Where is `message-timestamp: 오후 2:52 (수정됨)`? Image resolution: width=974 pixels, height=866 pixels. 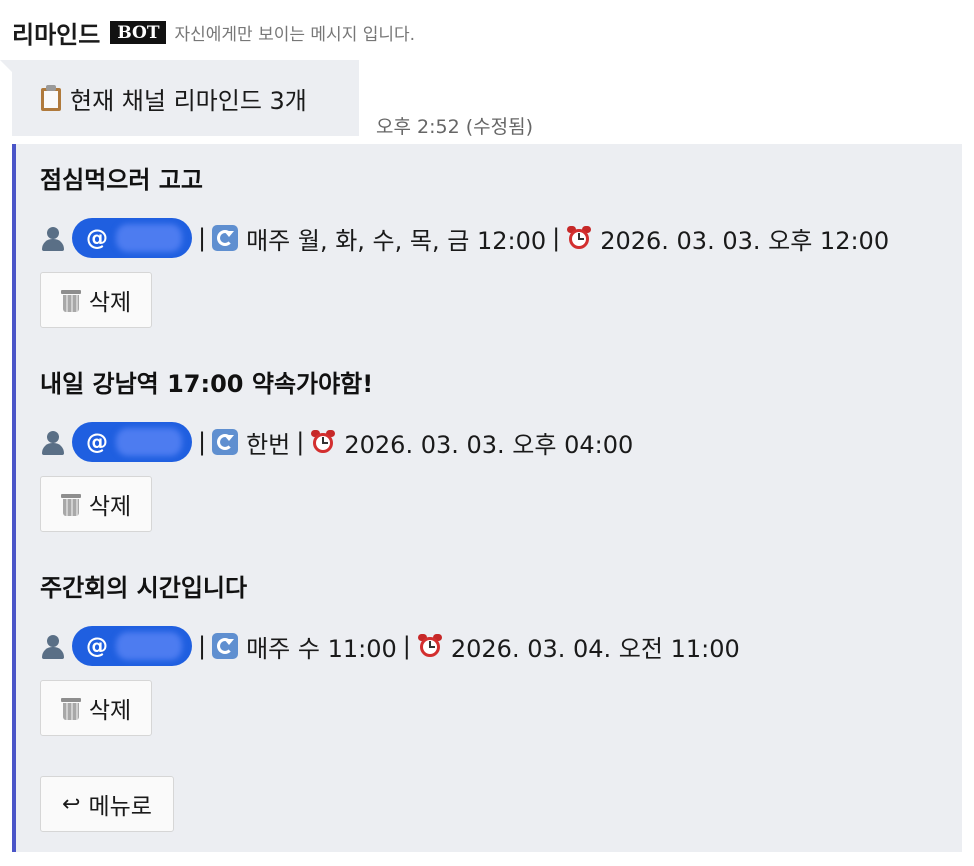 message-timestamp: 오후 2:52 (수정됨) is located at coordinates (454, 125).